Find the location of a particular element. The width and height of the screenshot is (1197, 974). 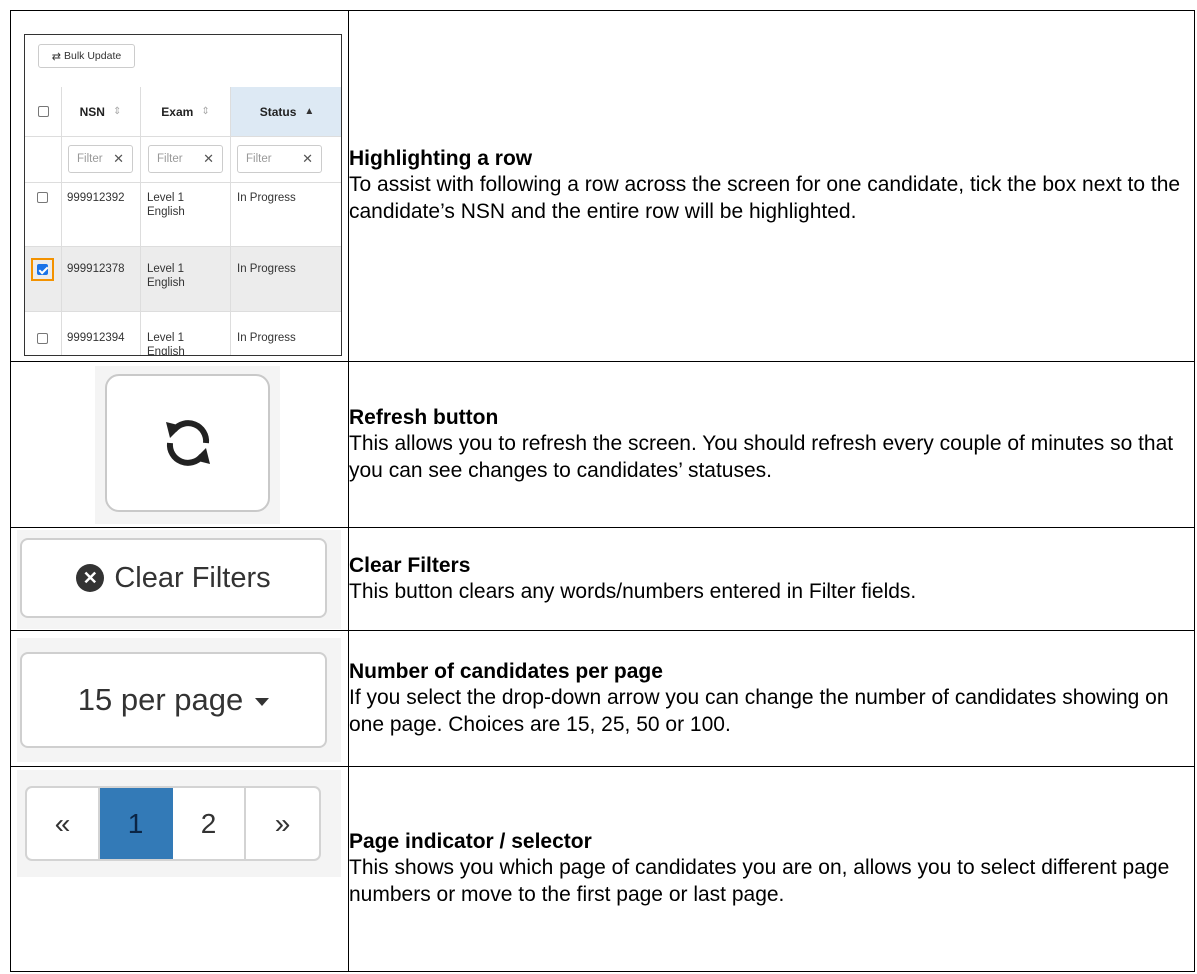

filter-input-exam: Filter ✕ is located at coordinates (185, 159).